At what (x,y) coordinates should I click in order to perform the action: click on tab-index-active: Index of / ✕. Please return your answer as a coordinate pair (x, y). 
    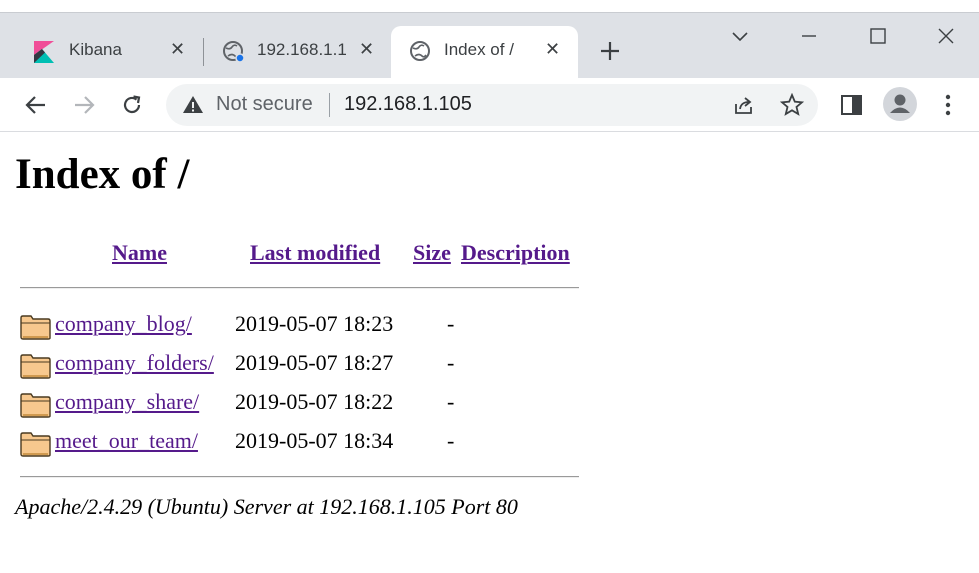
    Looking at the image, I should click on (484, 52).